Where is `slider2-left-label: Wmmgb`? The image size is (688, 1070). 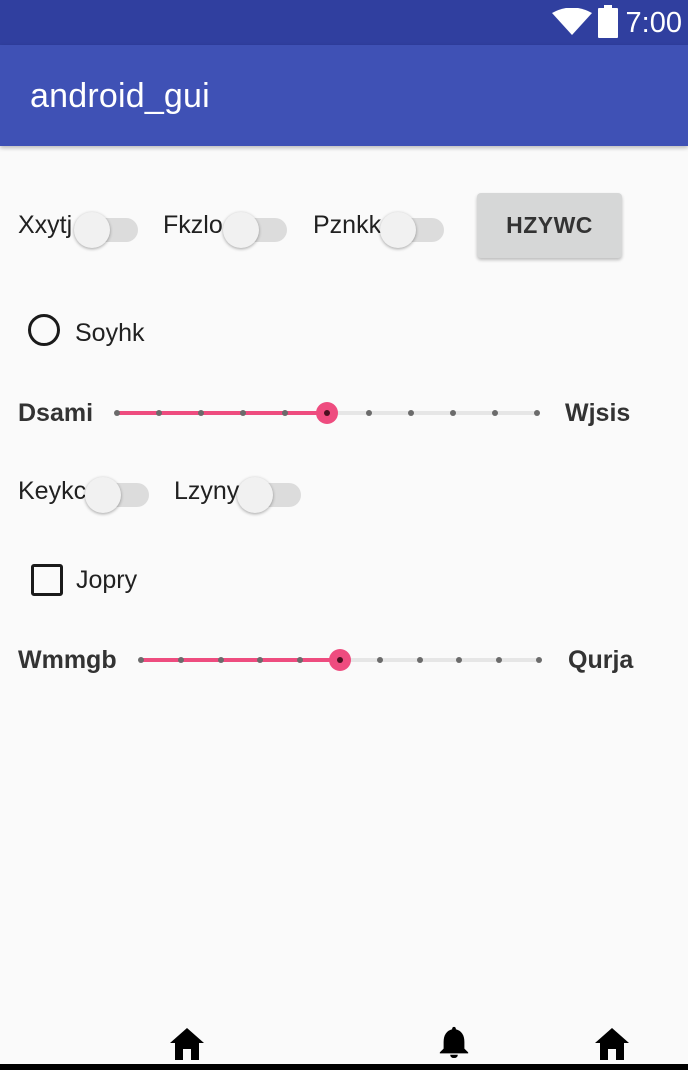
slider2-left-label: Wmmgb is located at coordinates (67, 660).